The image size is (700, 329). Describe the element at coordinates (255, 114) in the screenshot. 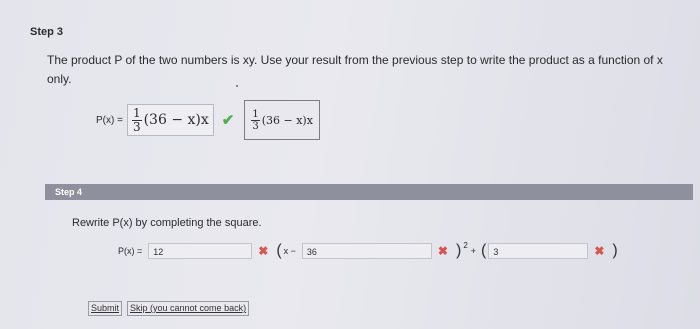

I see `preview-numerator: 1` at that location.